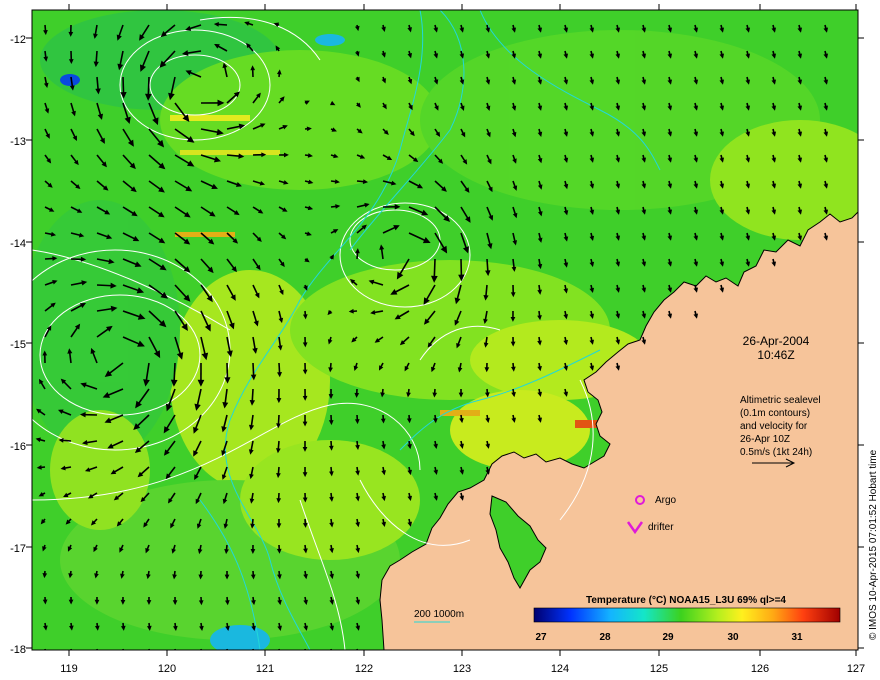 This screenshot has width=880, height=680. I want to click on drifter-label: drifter, so click(661, 527).